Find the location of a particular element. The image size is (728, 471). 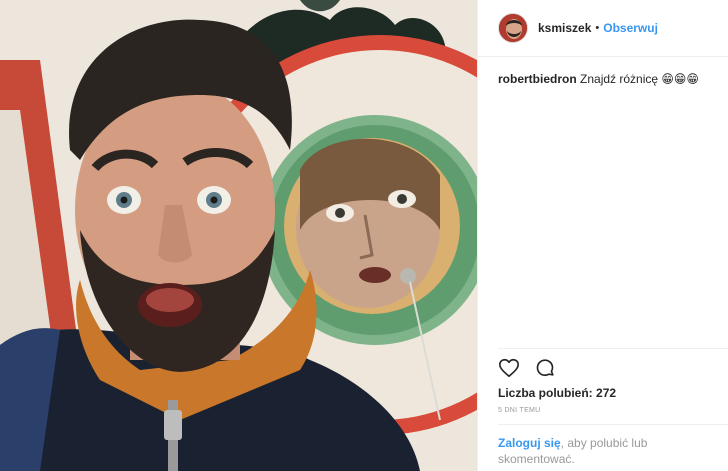

likes-label: Liczba polubień: is located at coordinates (545, 393).